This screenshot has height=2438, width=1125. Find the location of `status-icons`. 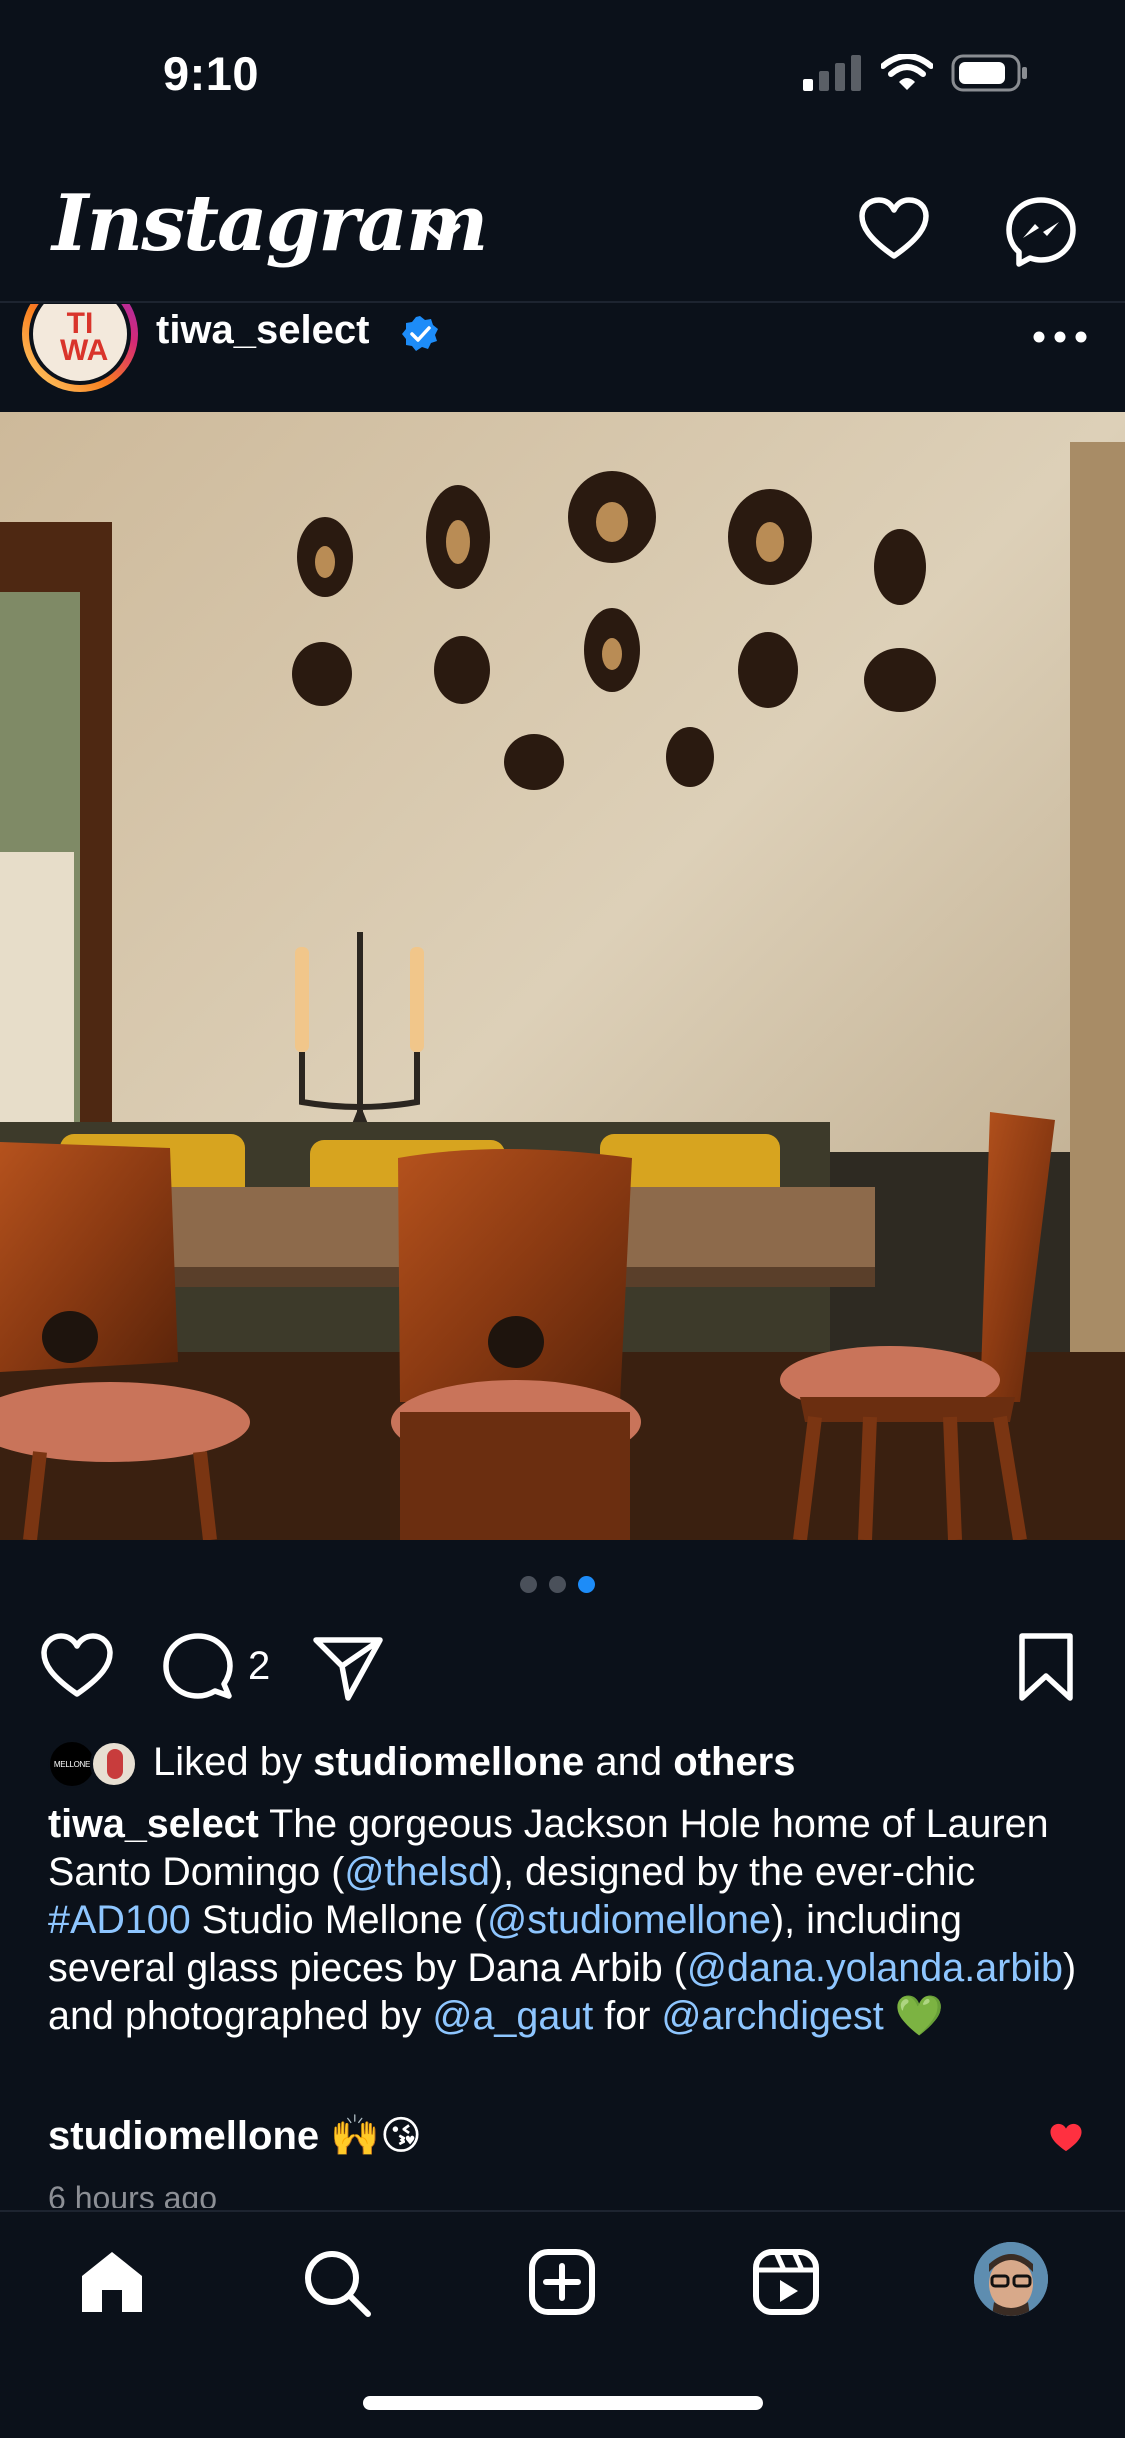

status-icons is located at coordinates (916, 73).